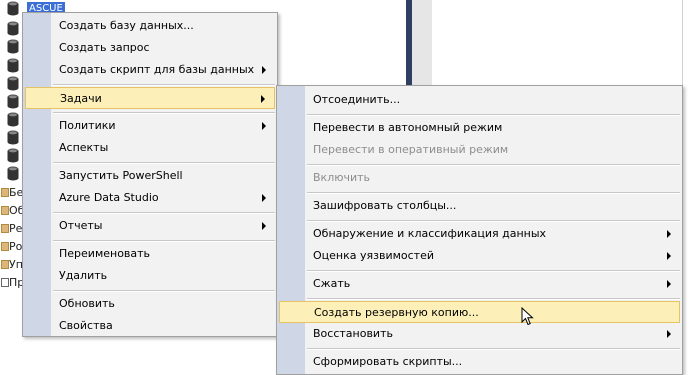 The height and width of the screenshot is (375, 696). Describe the element at coordinates (150, 276) in the screenshot. I see `menu-item-delete: Удалить` at that location.